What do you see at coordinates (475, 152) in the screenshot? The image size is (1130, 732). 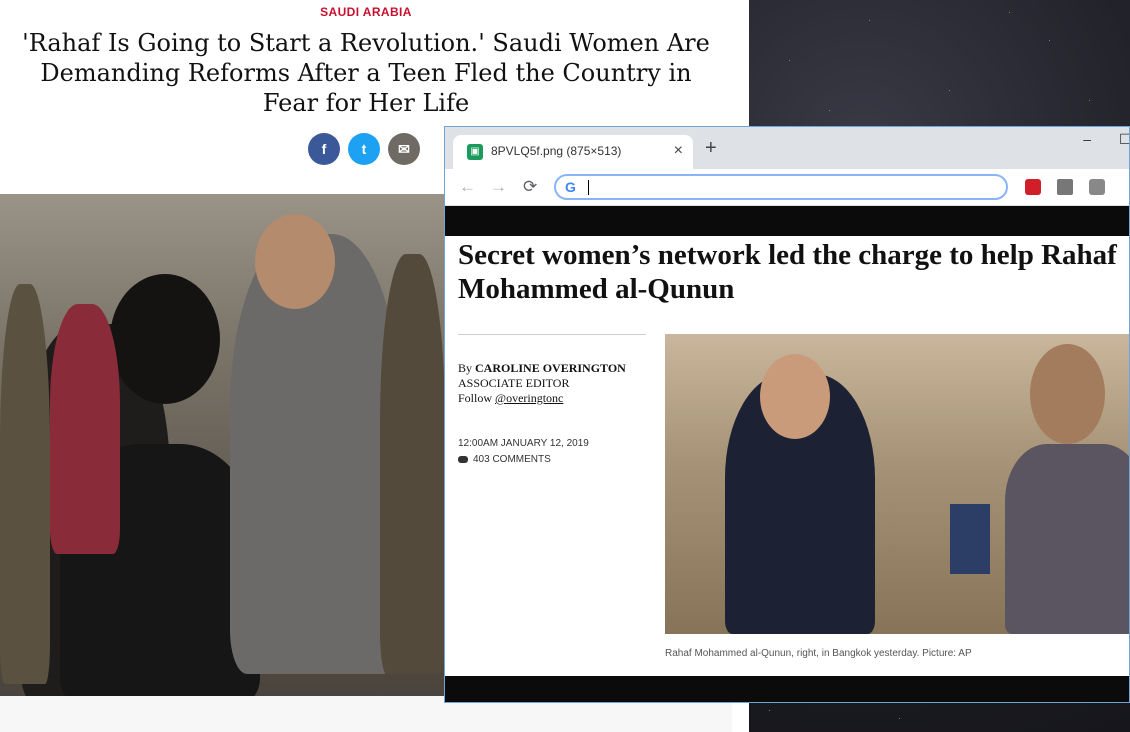 I see `image-file-icon: ▣` at bounding box center [475, 152].